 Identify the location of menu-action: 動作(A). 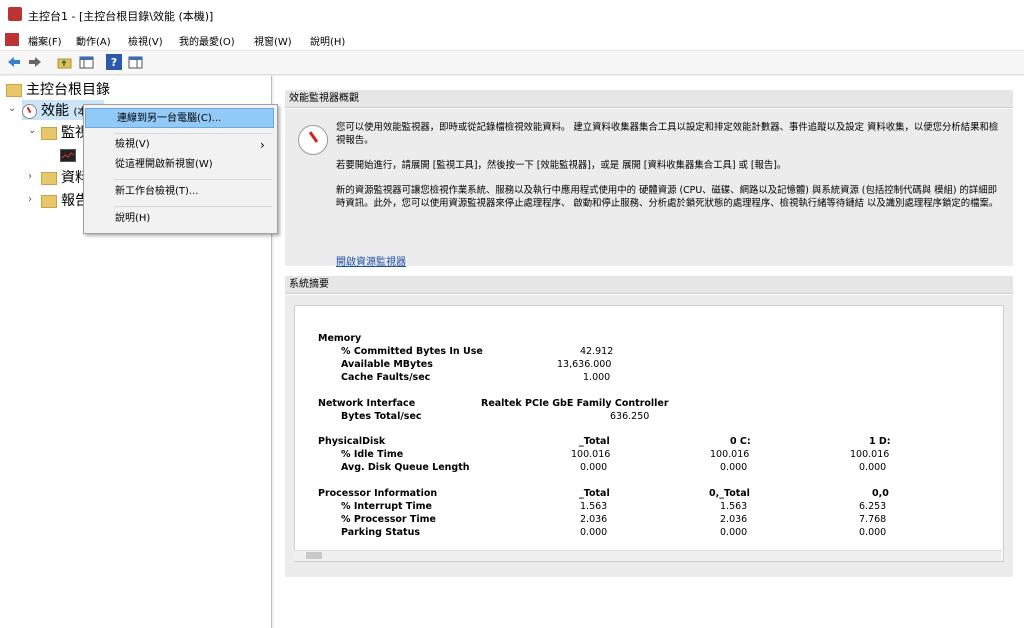
(93, 40).